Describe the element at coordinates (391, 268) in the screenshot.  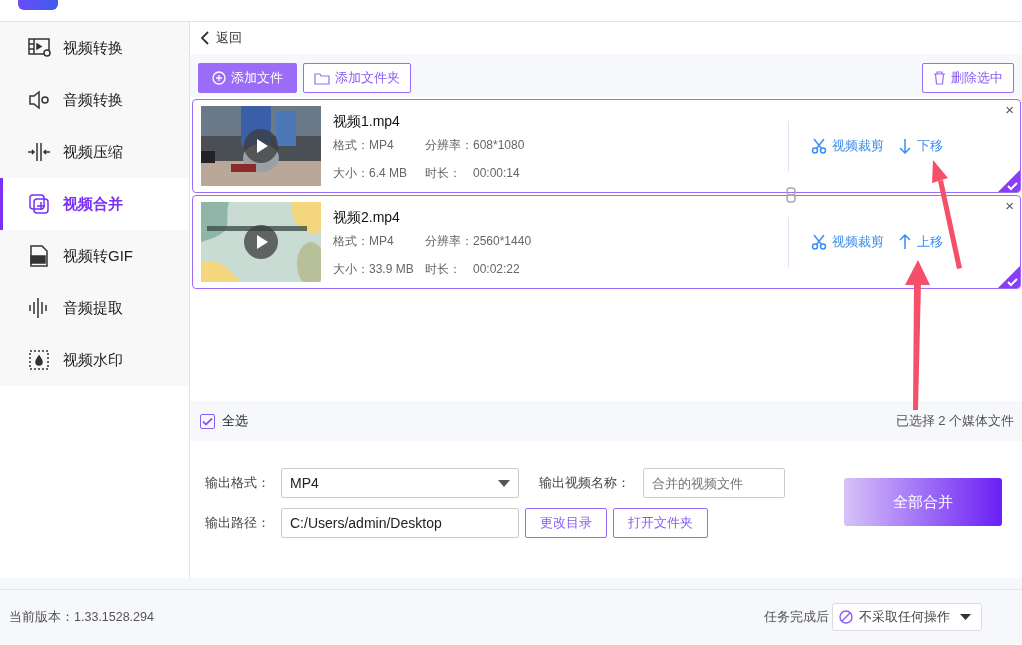
I see `field-value: 33.9 MB` at that location.